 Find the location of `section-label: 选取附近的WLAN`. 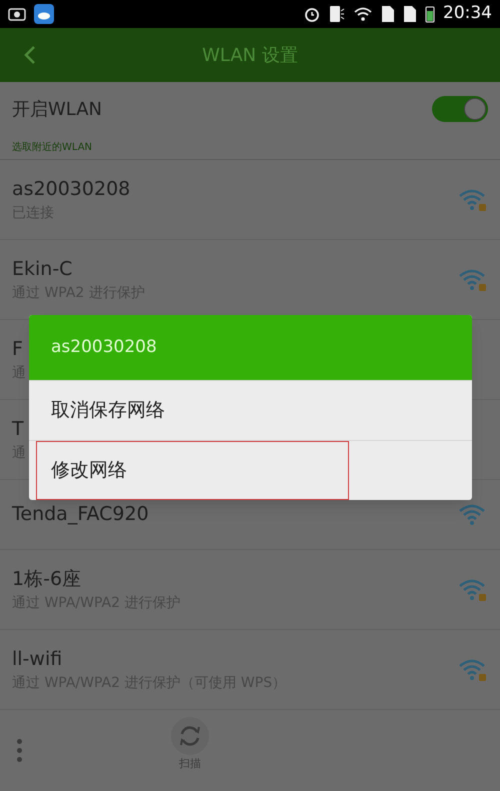

section-label: 选取附近的WLAN is located at coordinates (52, 147).